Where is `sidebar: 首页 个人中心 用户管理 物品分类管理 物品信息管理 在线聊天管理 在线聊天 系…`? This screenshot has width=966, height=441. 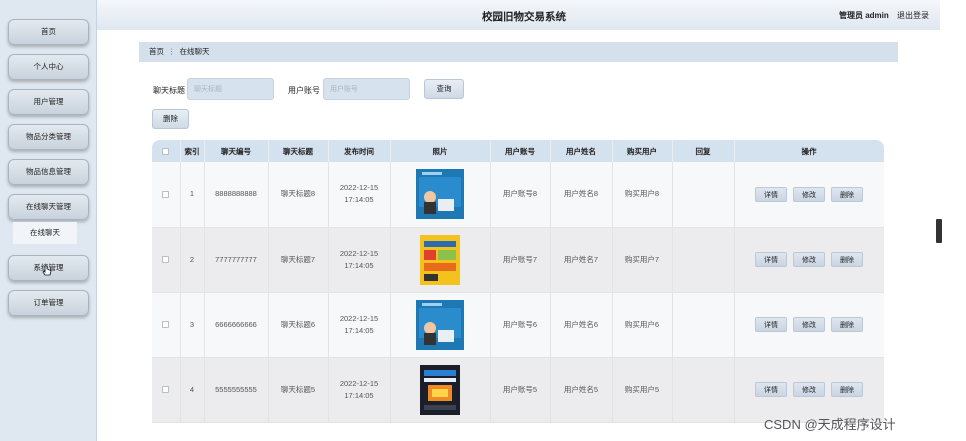 sidebar: 首页 个人中心 用户管理 物品分类管理 物品信息管理 在线聊天管理 在线聊天 系… is located at coordinates (48, 220).